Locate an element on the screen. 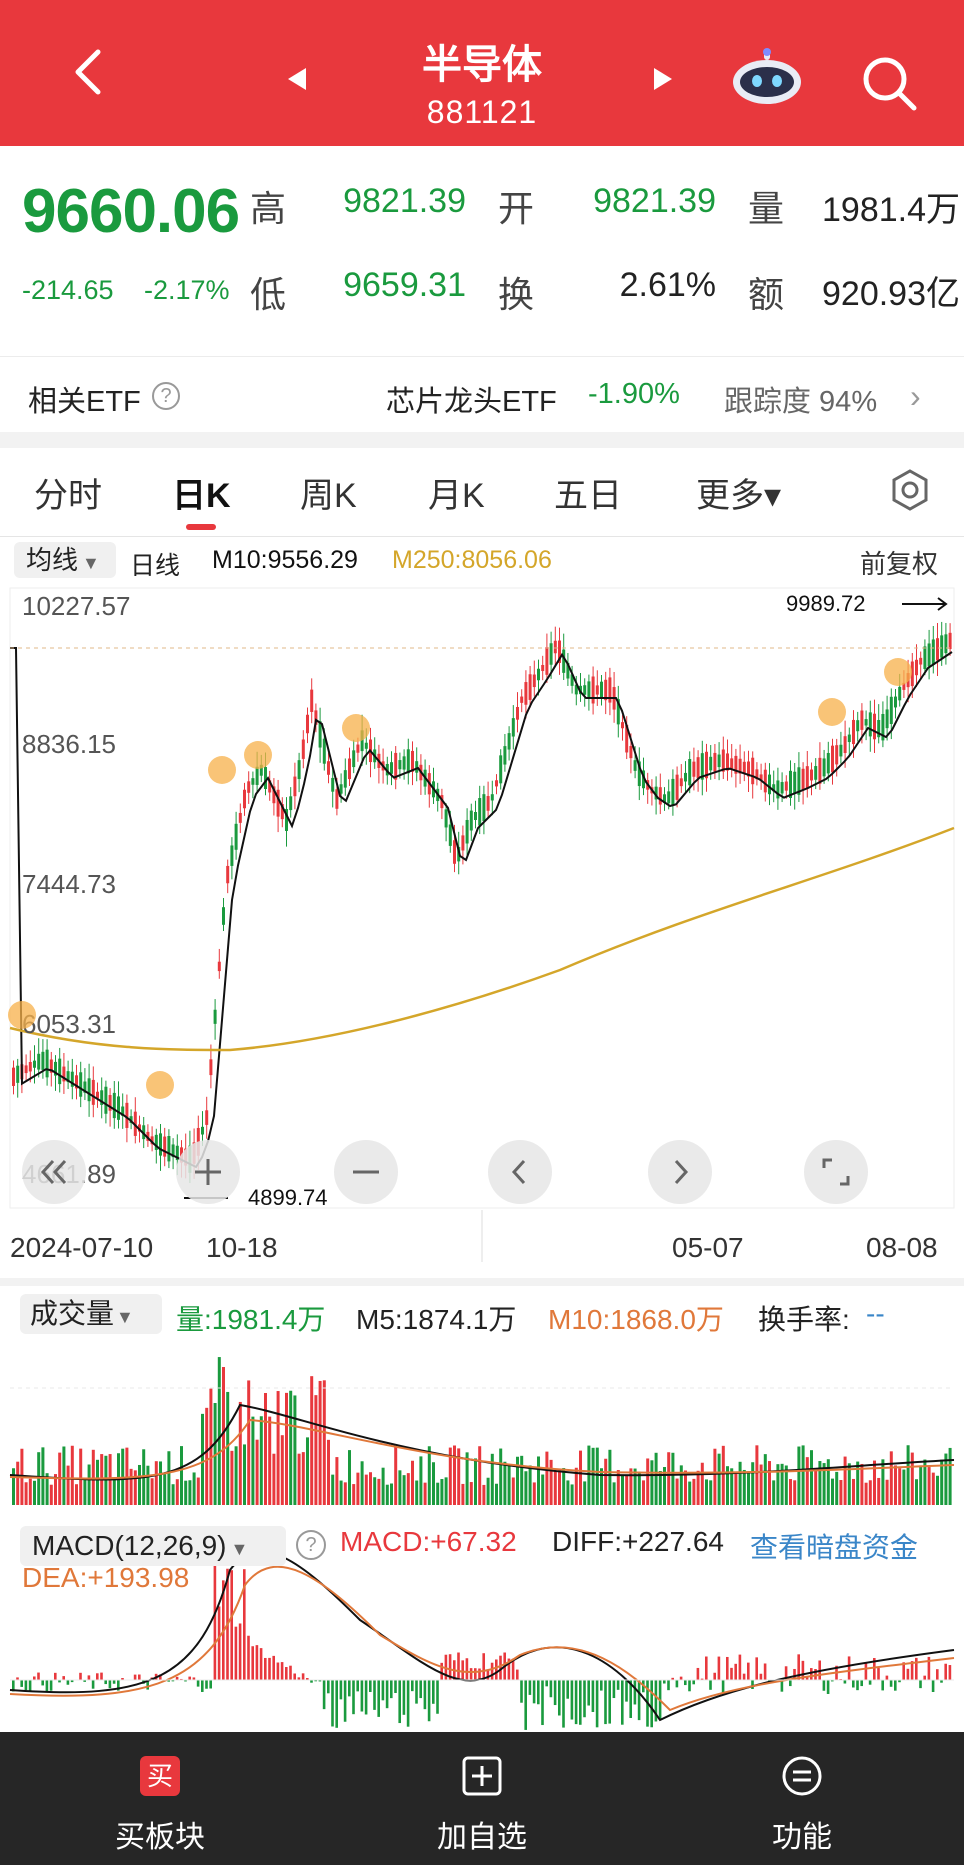 Image resolution: width=964 pixels, height=1865 pixels. next-arrow-icon is located at coordinates (663, 79).